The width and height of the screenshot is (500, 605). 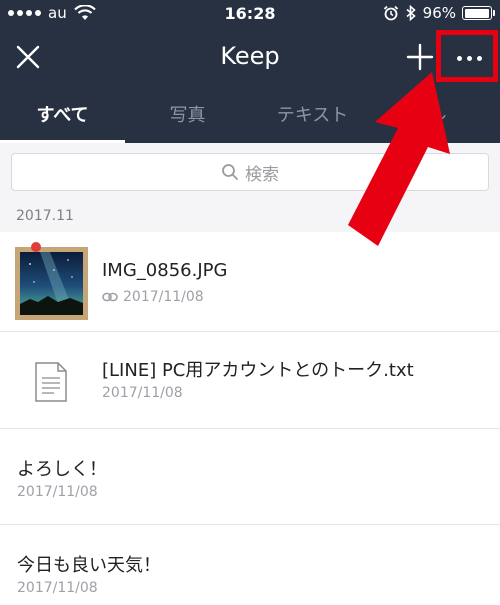 I want to click on document-icon, so click(x=51, y=382).